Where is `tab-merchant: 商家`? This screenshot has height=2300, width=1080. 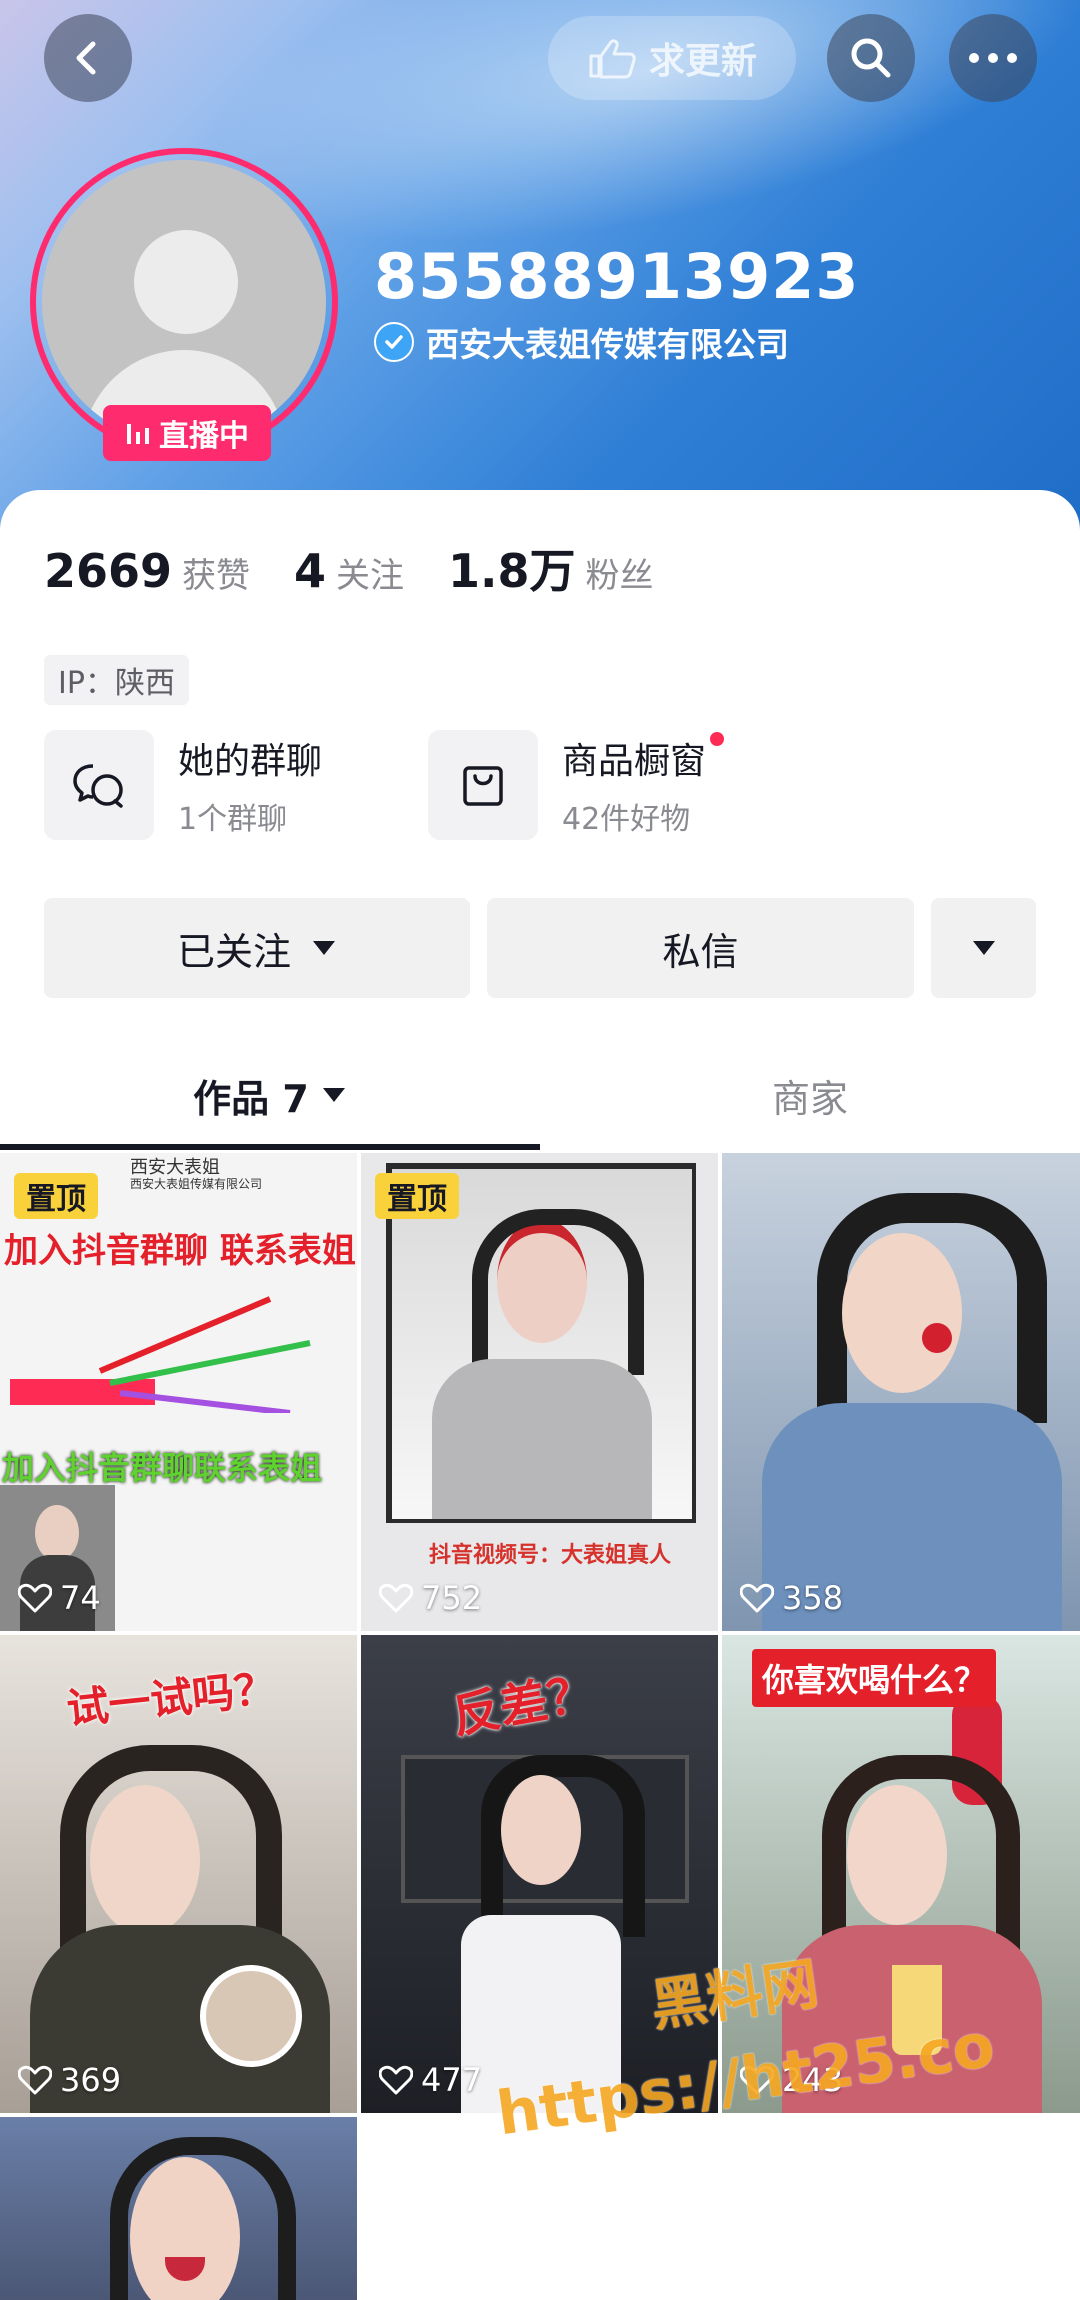 tab-merchant: 商家 is located at coordinates (810, 1095).